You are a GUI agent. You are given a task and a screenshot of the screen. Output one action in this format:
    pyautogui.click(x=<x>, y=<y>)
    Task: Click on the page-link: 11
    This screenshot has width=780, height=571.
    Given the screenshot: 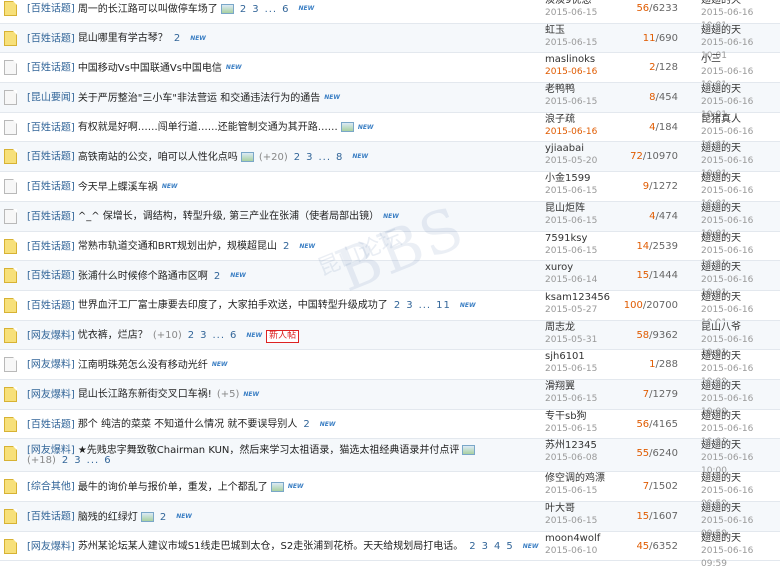 What is the action you would take?
    pyautogui.click(x=443, y=305)
    